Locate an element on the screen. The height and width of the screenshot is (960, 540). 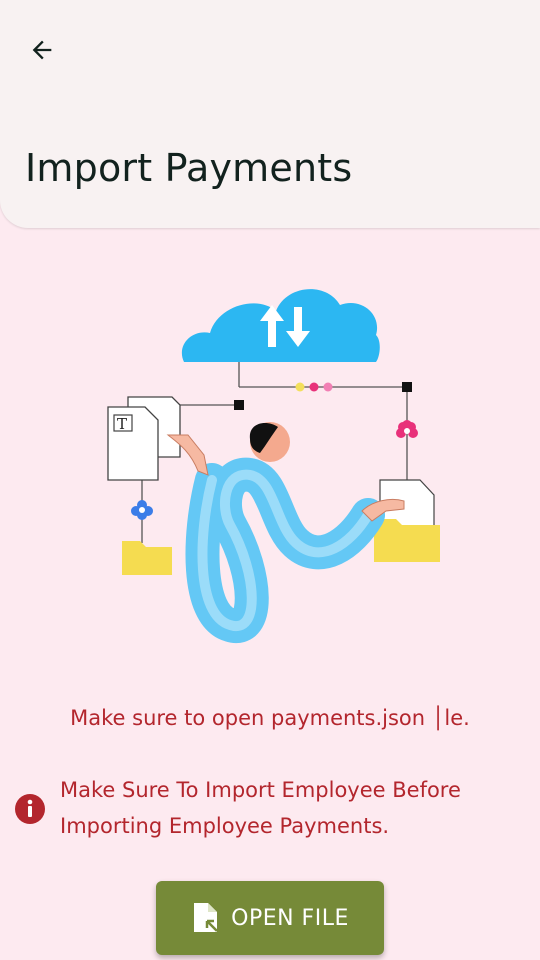
open-file-label: OPEN FILE is located at coordinates (290, 918).